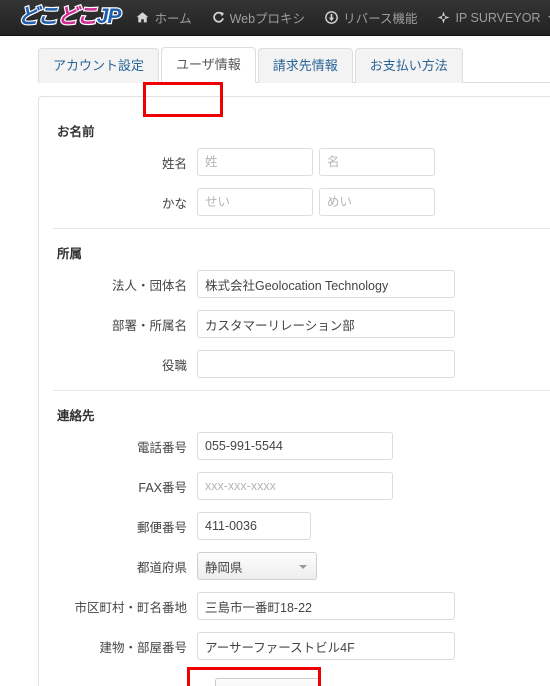 The image size is (550, 686). I want to click on tab-user-info: ユーザ情報, so click(208, 65).